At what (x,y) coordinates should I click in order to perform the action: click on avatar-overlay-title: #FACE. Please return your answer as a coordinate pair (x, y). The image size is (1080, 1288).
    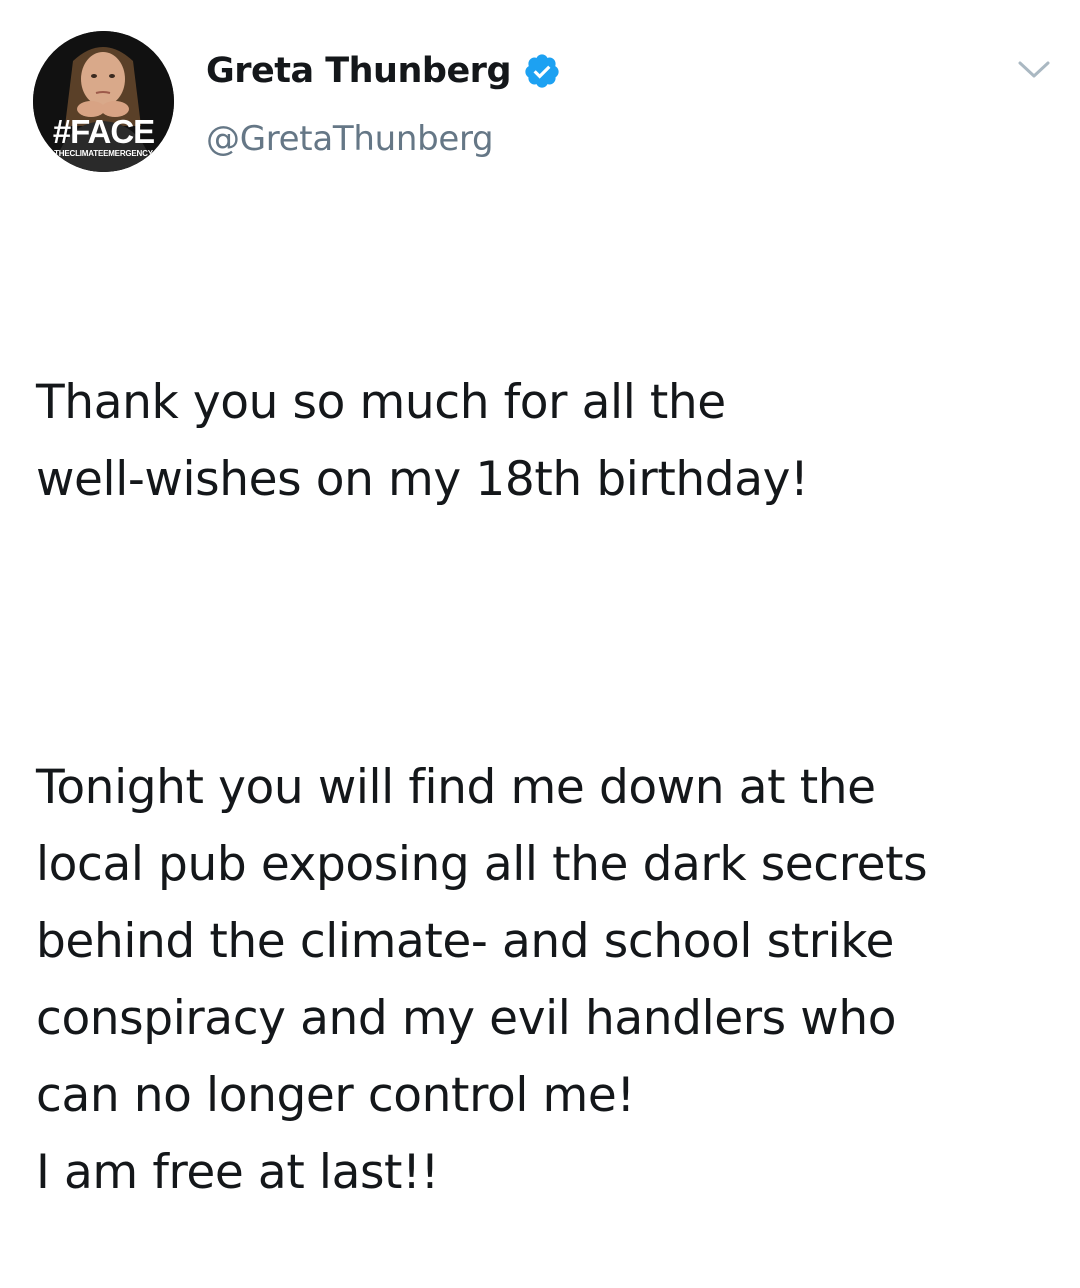
    Looking at the image, I should click on (103, 131).